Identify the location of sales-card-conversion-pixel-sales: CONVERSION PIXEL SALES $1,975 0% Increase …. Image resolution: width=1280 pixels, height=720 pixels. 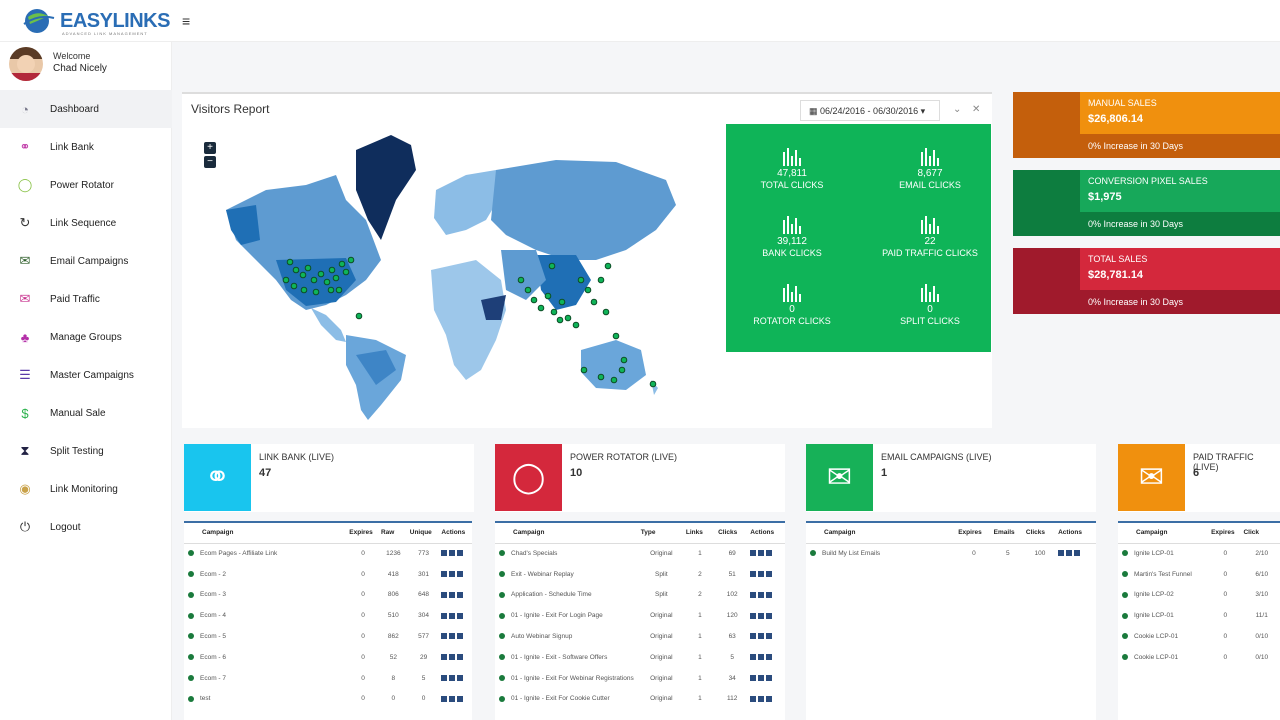
(1146, 203).